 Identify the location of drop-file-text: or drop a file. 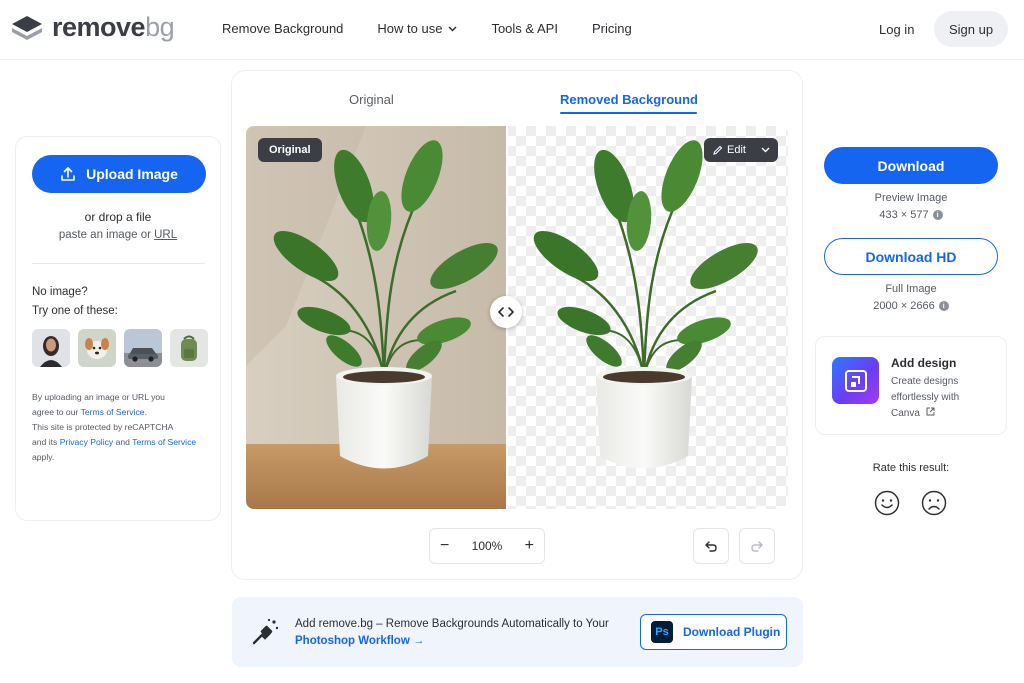
(118, 217).